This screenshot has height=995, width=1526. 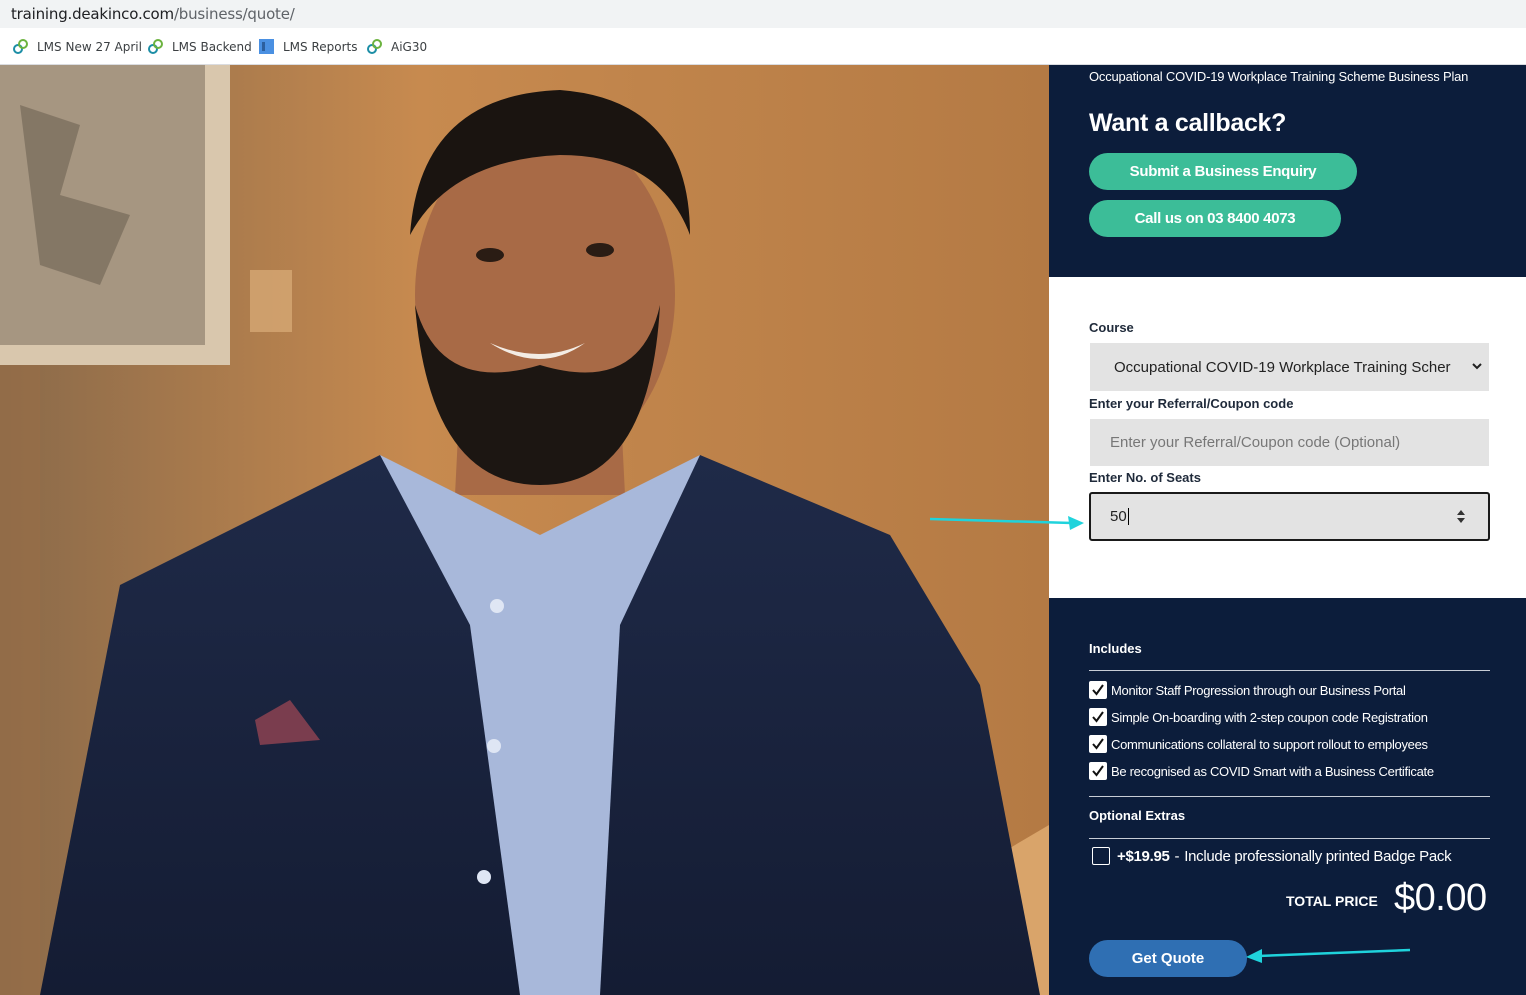 I want to click on submit-enquiry-button: Submit a Business Enquiry, so click(x=1223, y=171).